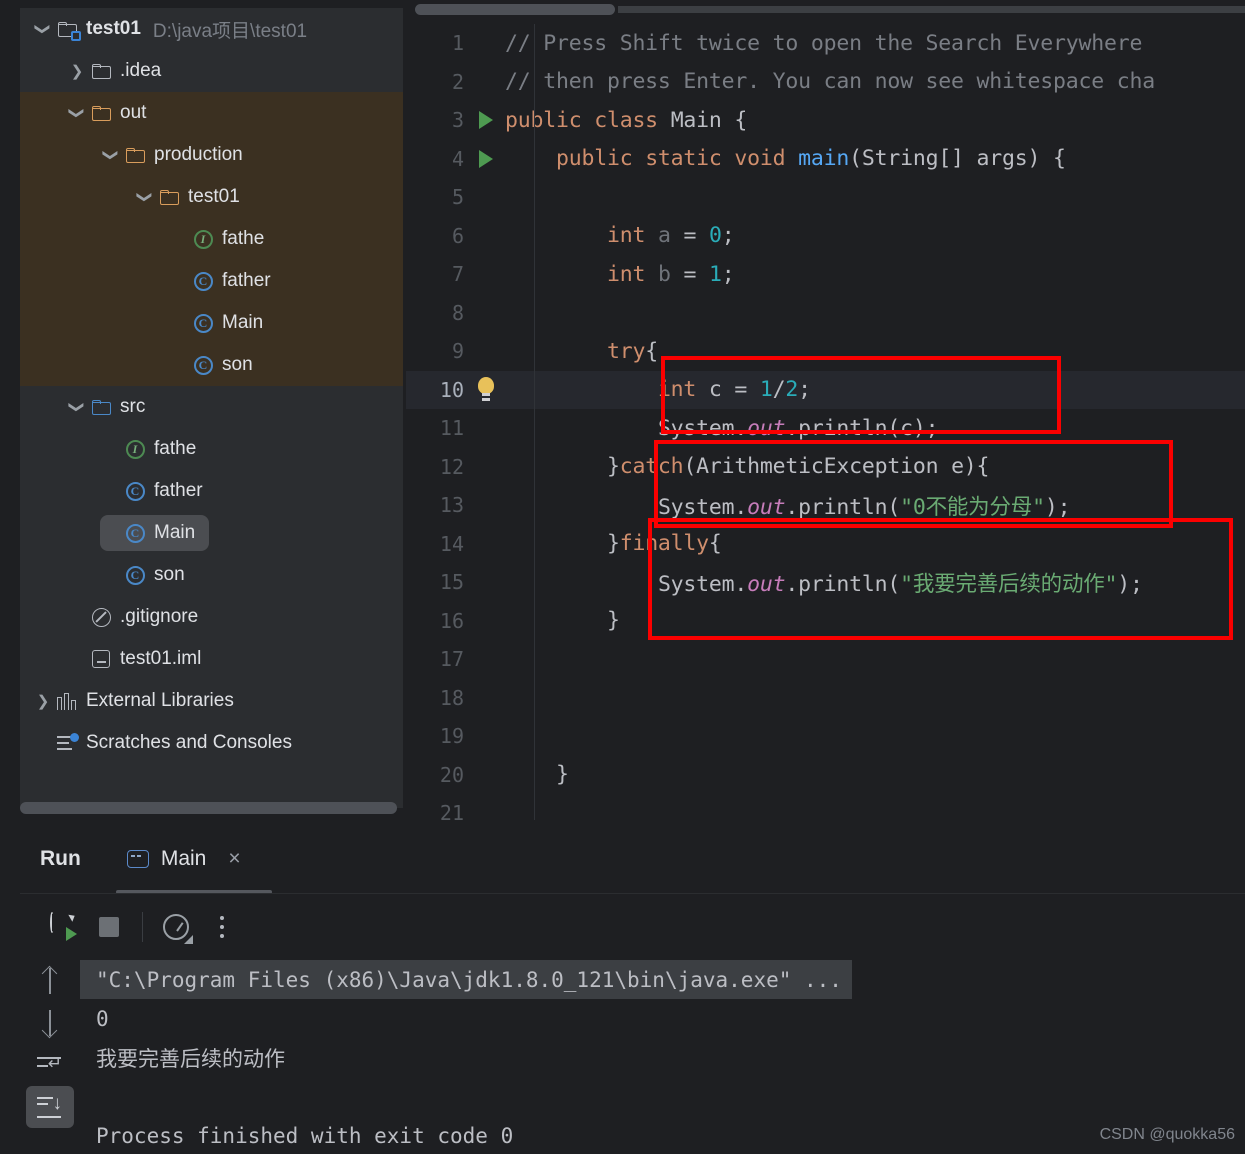  What do you see at coordinates (670, 274) in the screenshot?
I see `code-token: b` at bounding box center [670, 274].